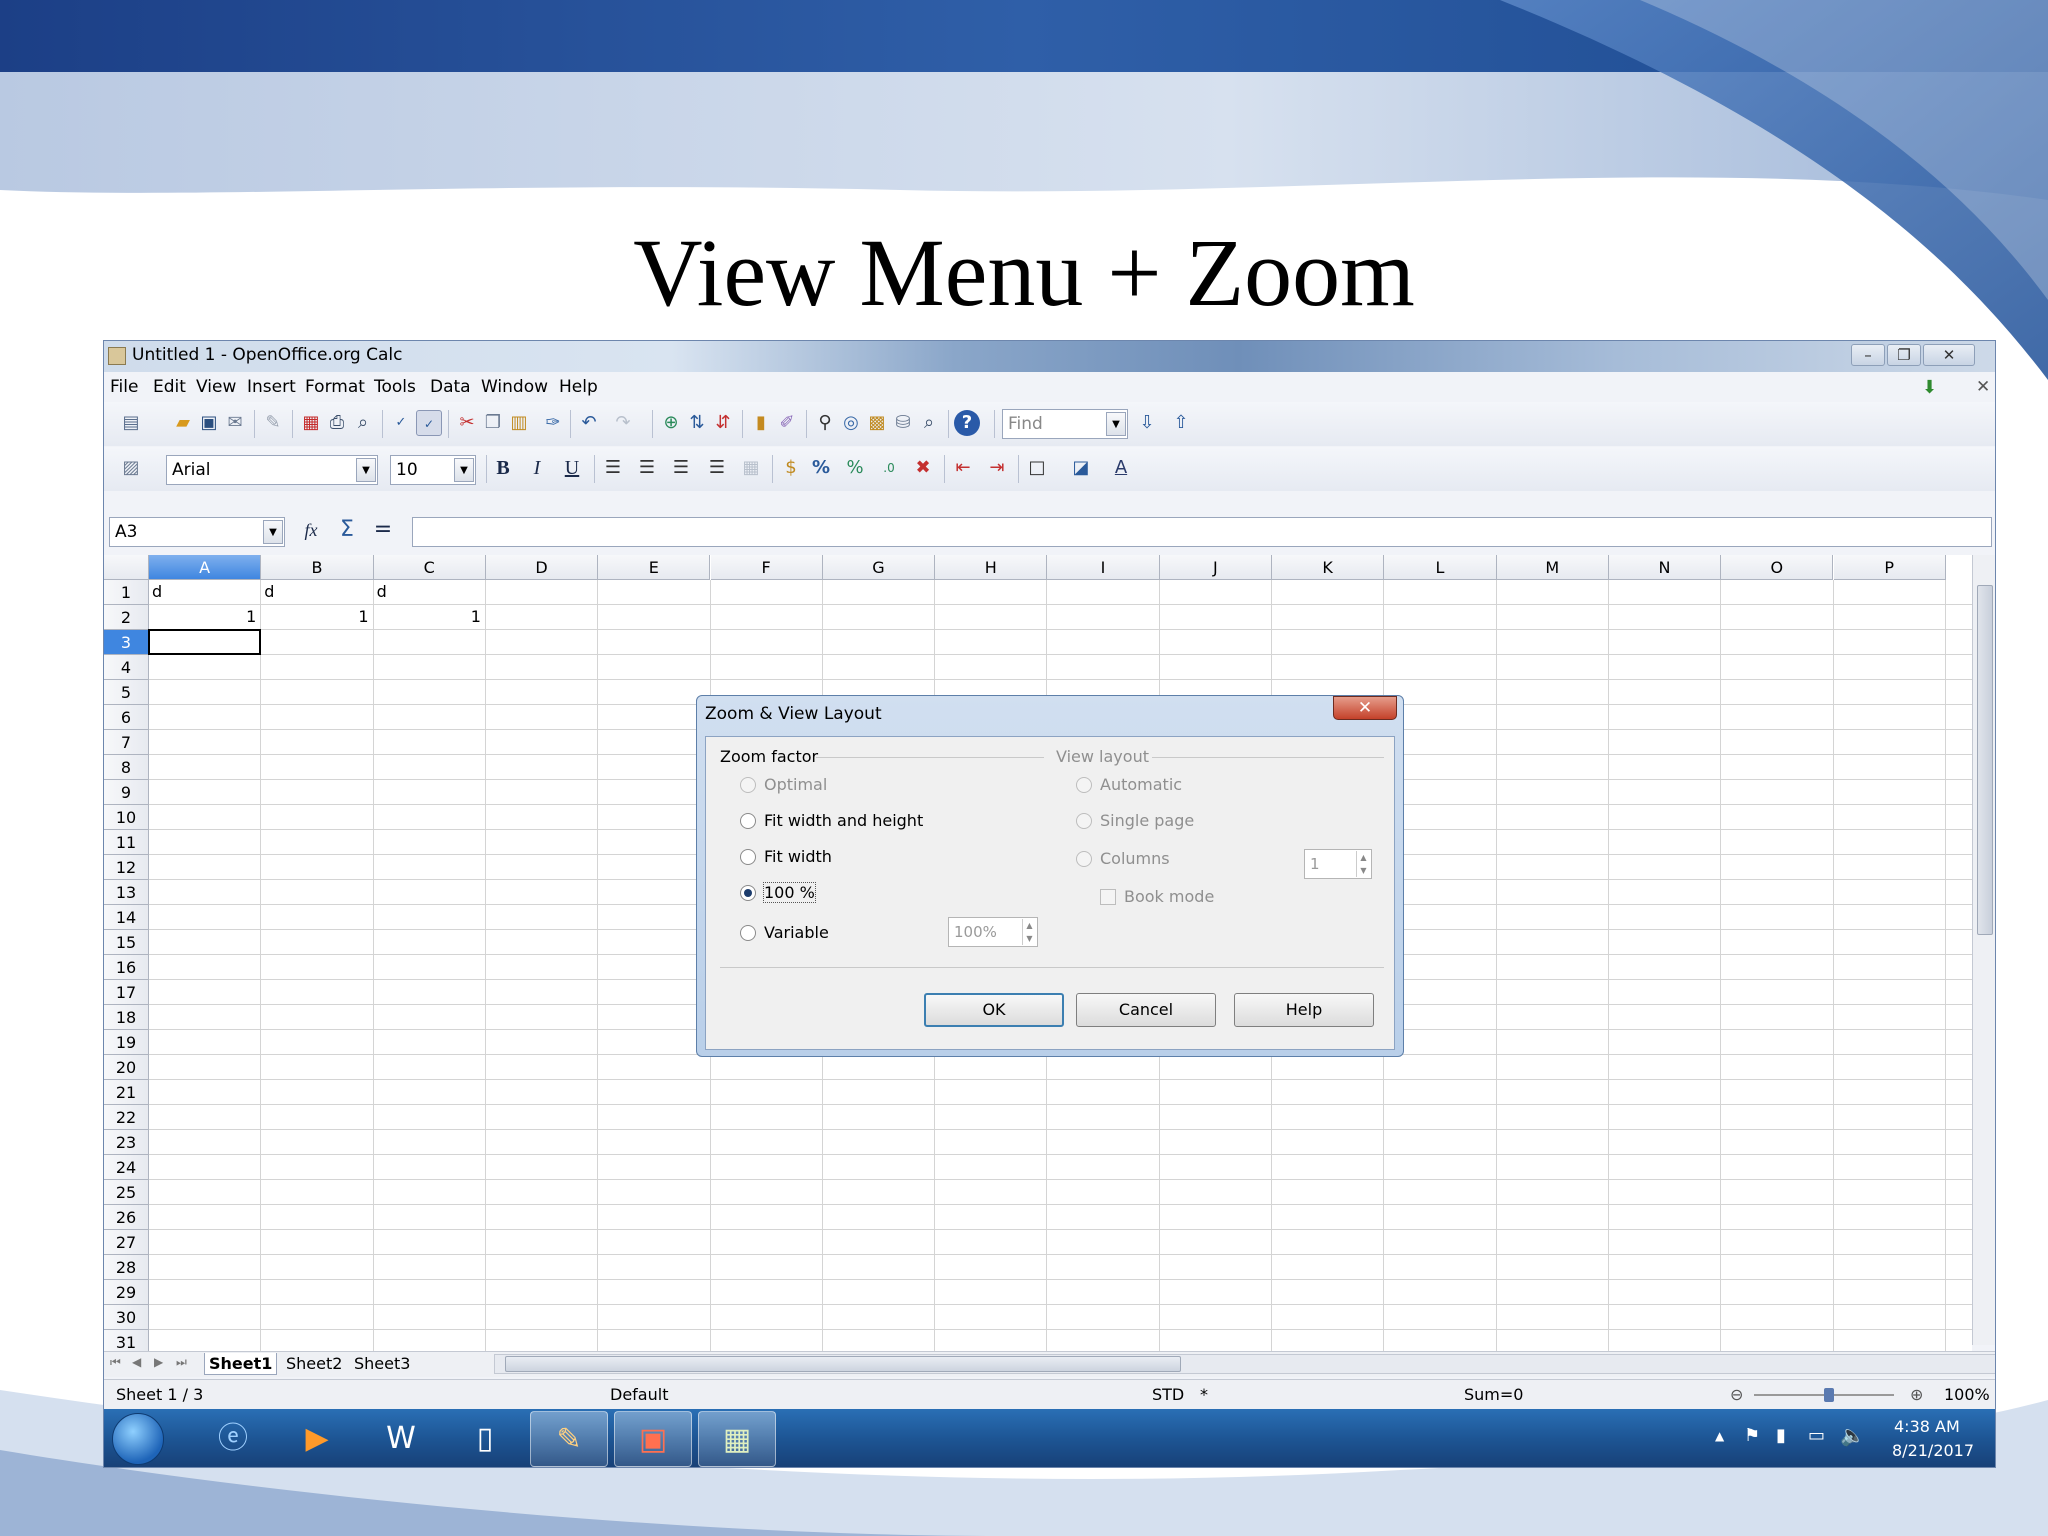 The image size is (2048, 1536). I want to click on book-mode-checkbox, so click(1108, 897).